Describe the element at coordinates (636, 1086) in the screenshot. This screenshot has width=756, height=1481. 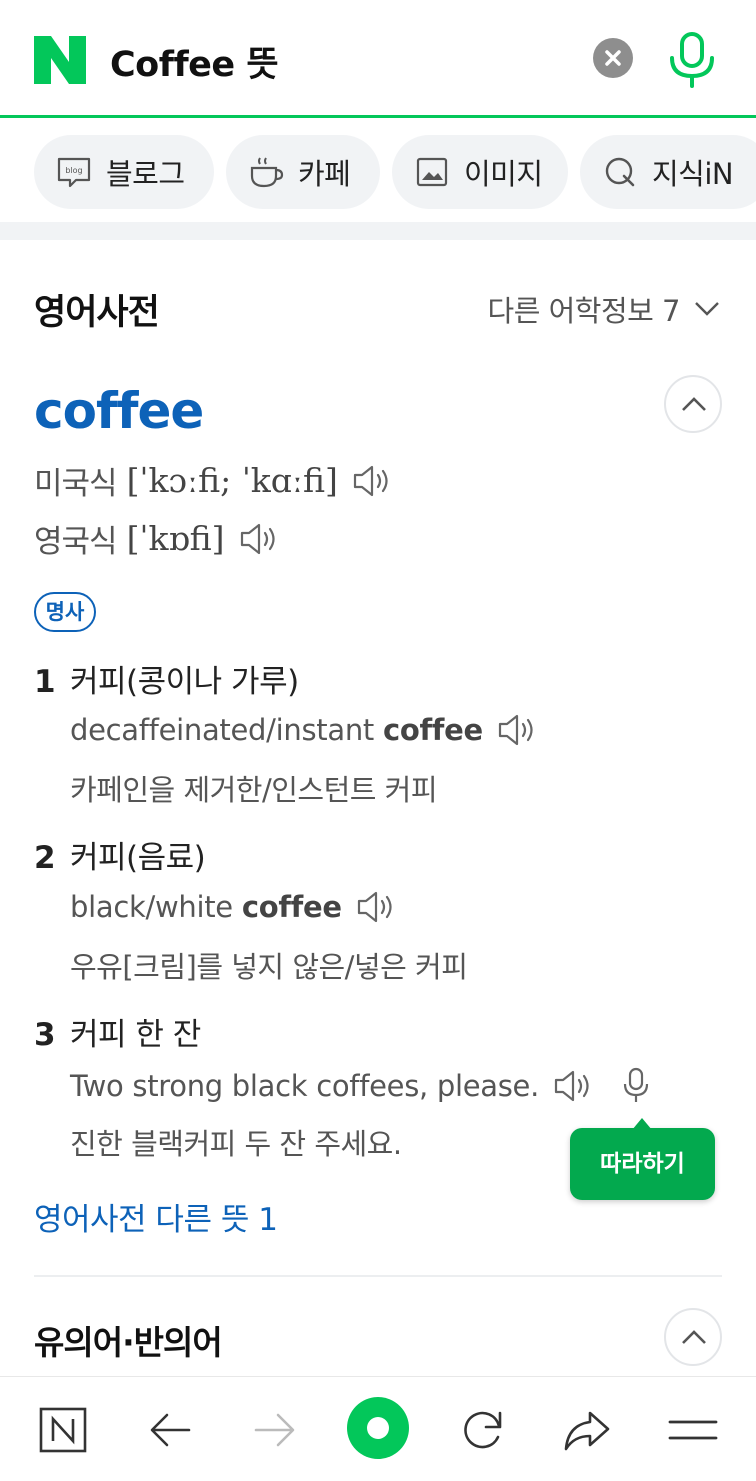
I see `mic-icon` at that location.